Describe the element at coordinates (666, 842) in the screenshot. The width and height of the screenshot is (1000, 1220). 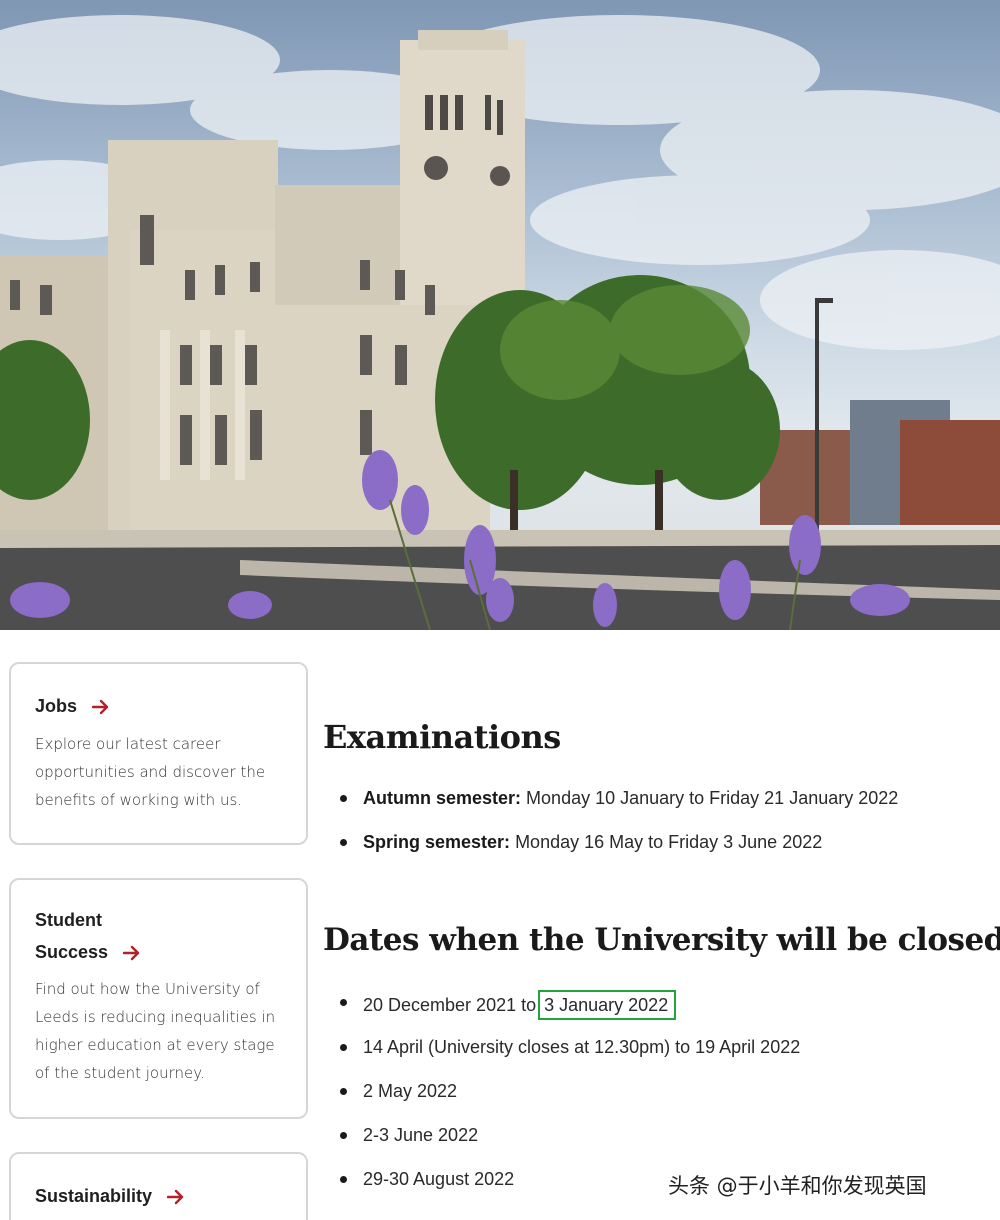
I see `exam-item-value: Monday 16 May to Friday 3 June 2022` at that location.